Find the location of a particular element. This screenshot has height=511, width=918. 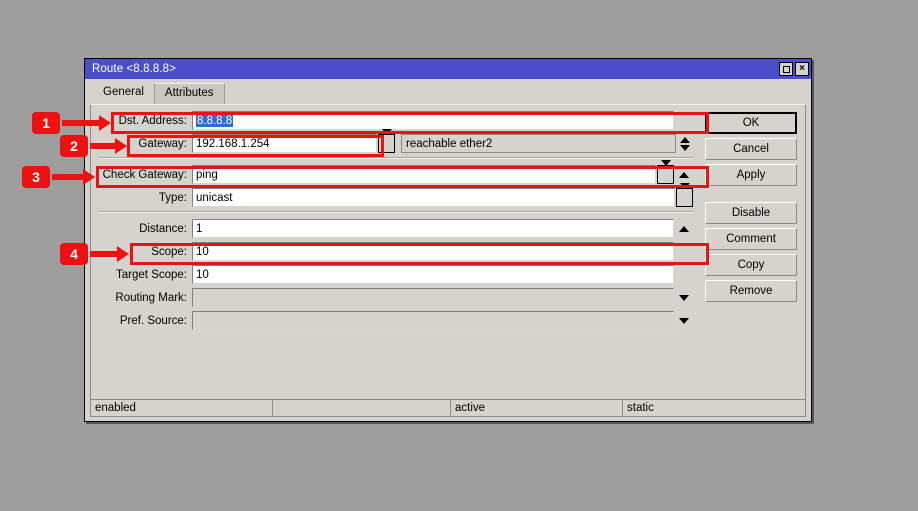

scope-row: Scope: 10 is located at coordinates (396, 251).